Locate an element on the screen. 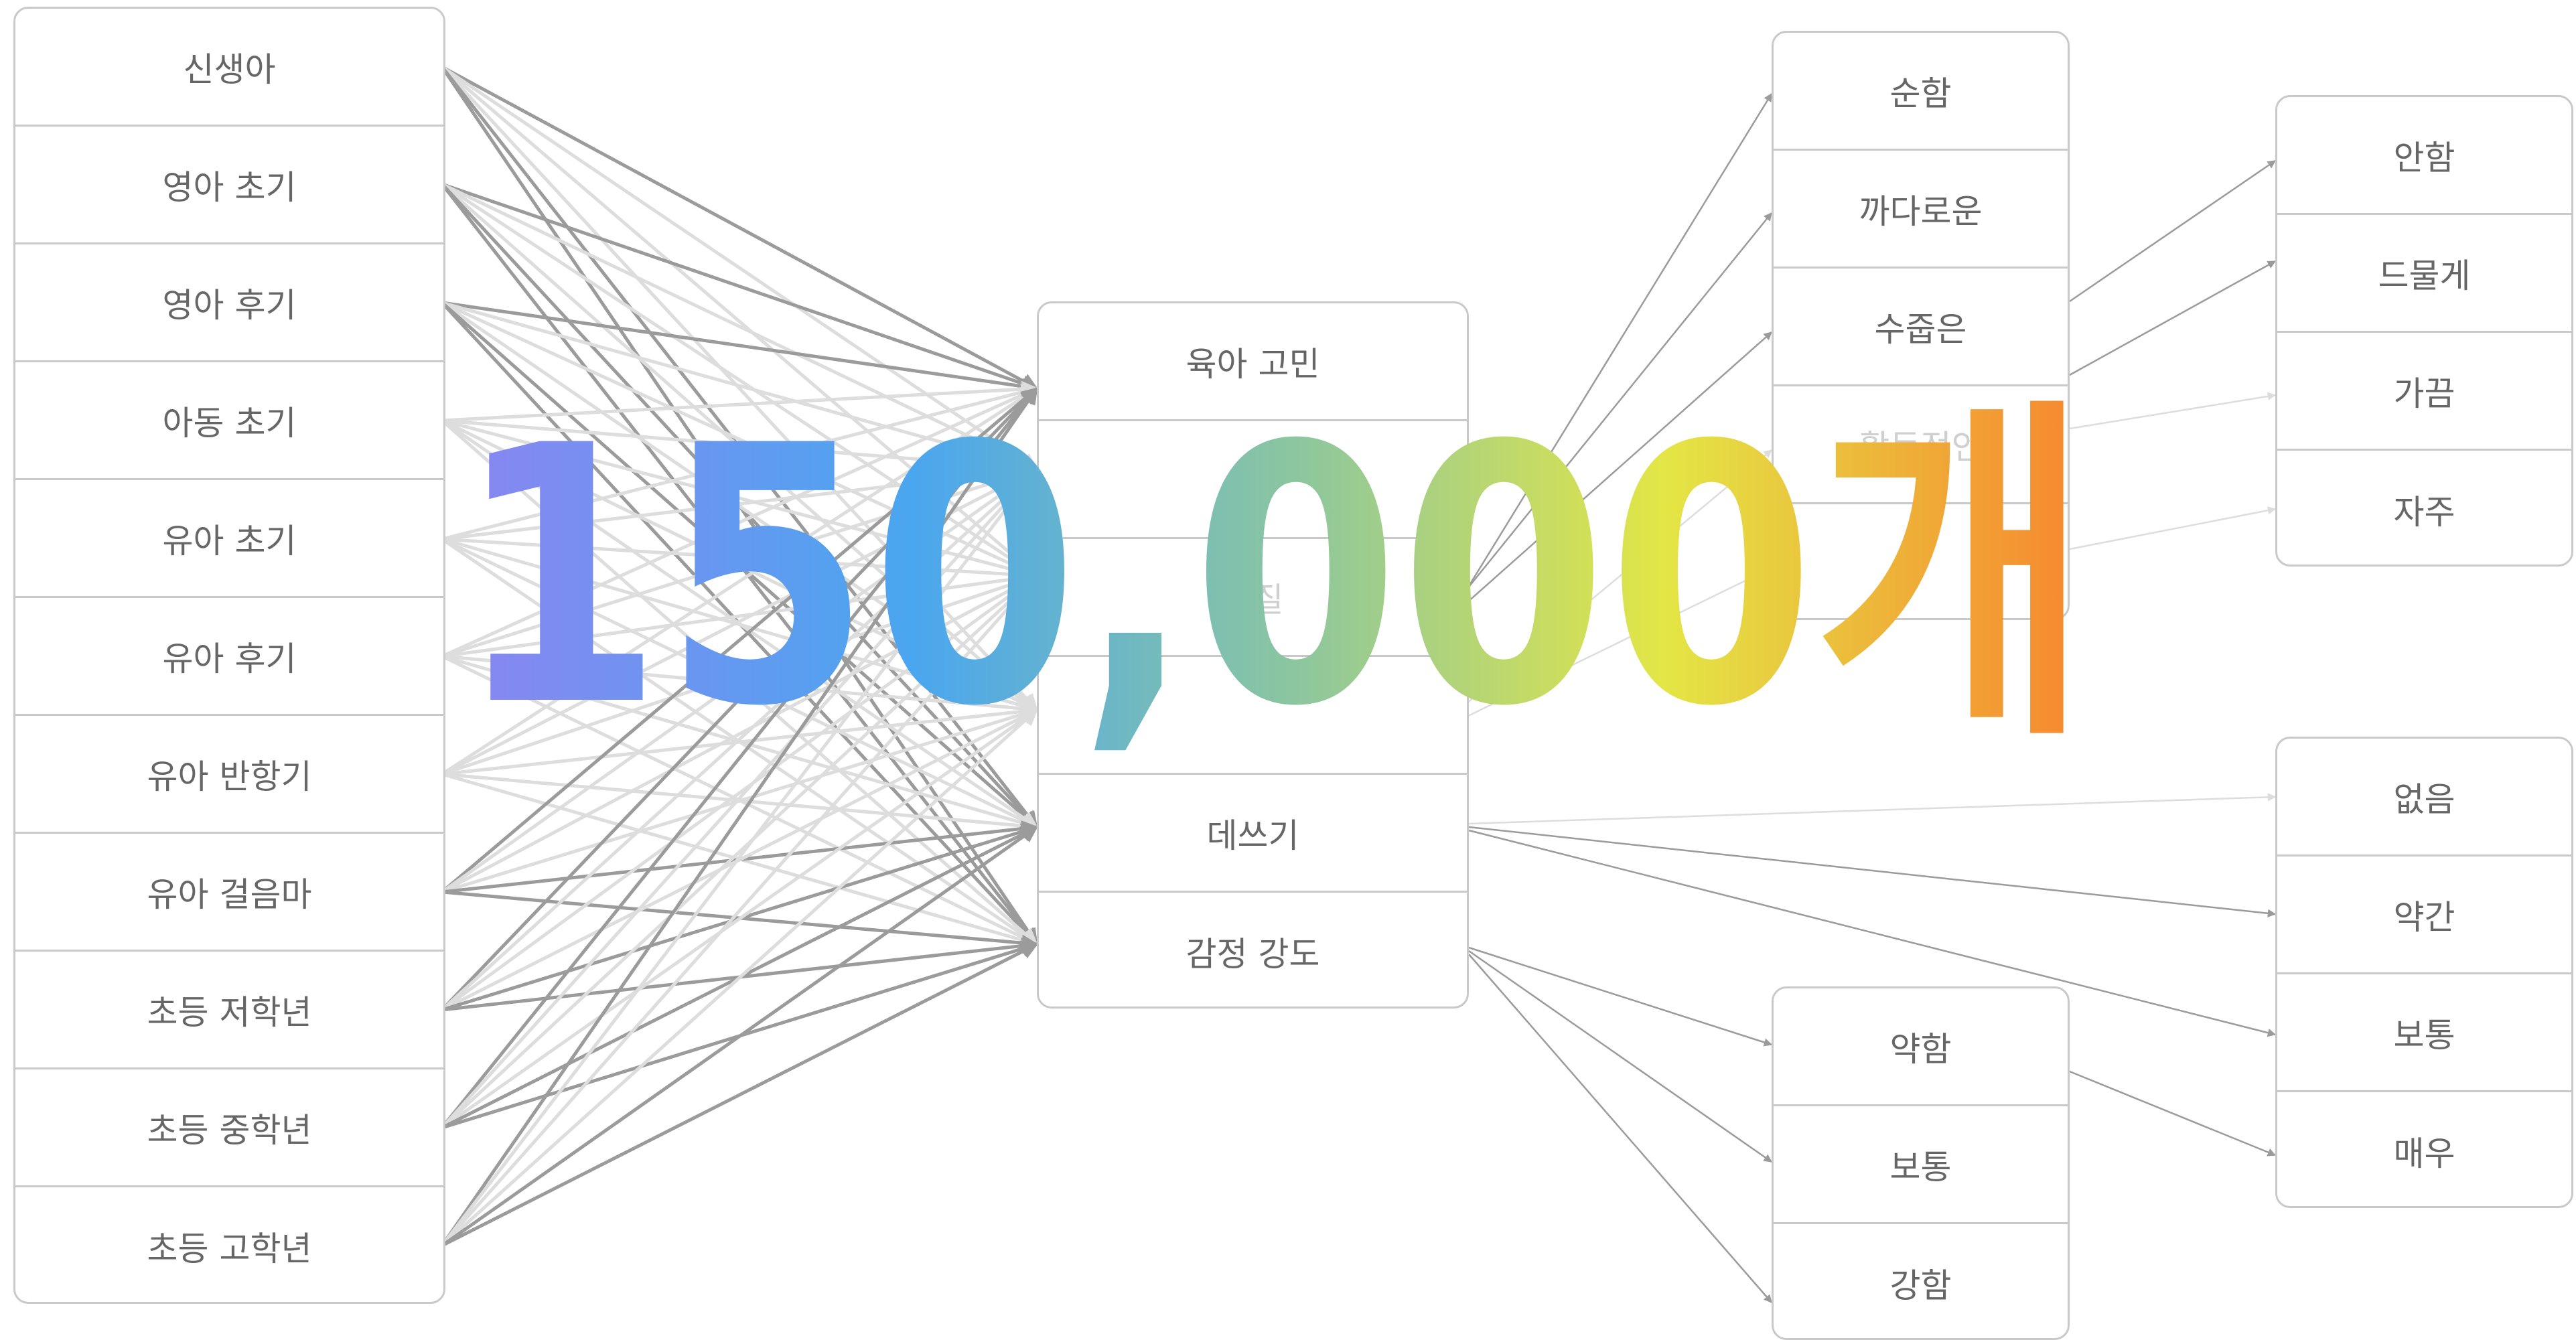 This screenshot has height=1340, width=2576. age-item: 유아 걸음마 is located at coordinates (229, 893).